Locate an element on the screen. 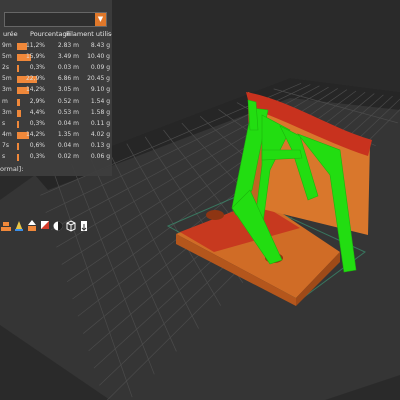 The image size is (400, 400). legend-meters: 1.35 m is located at coordinates (68, 134).